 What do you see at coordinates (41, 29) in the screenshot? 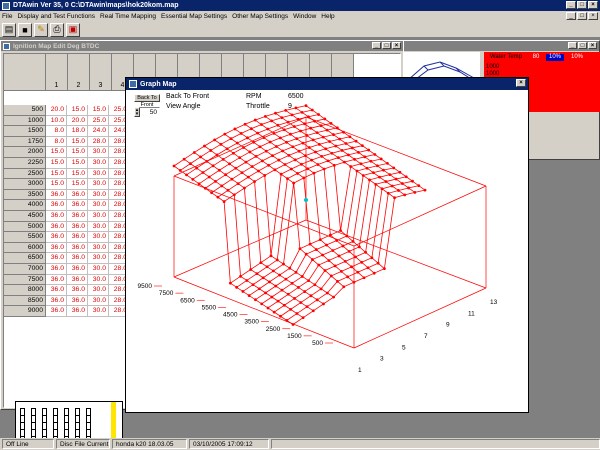
I see `pencil-icon: ✎` at bounding box center [41, 29].